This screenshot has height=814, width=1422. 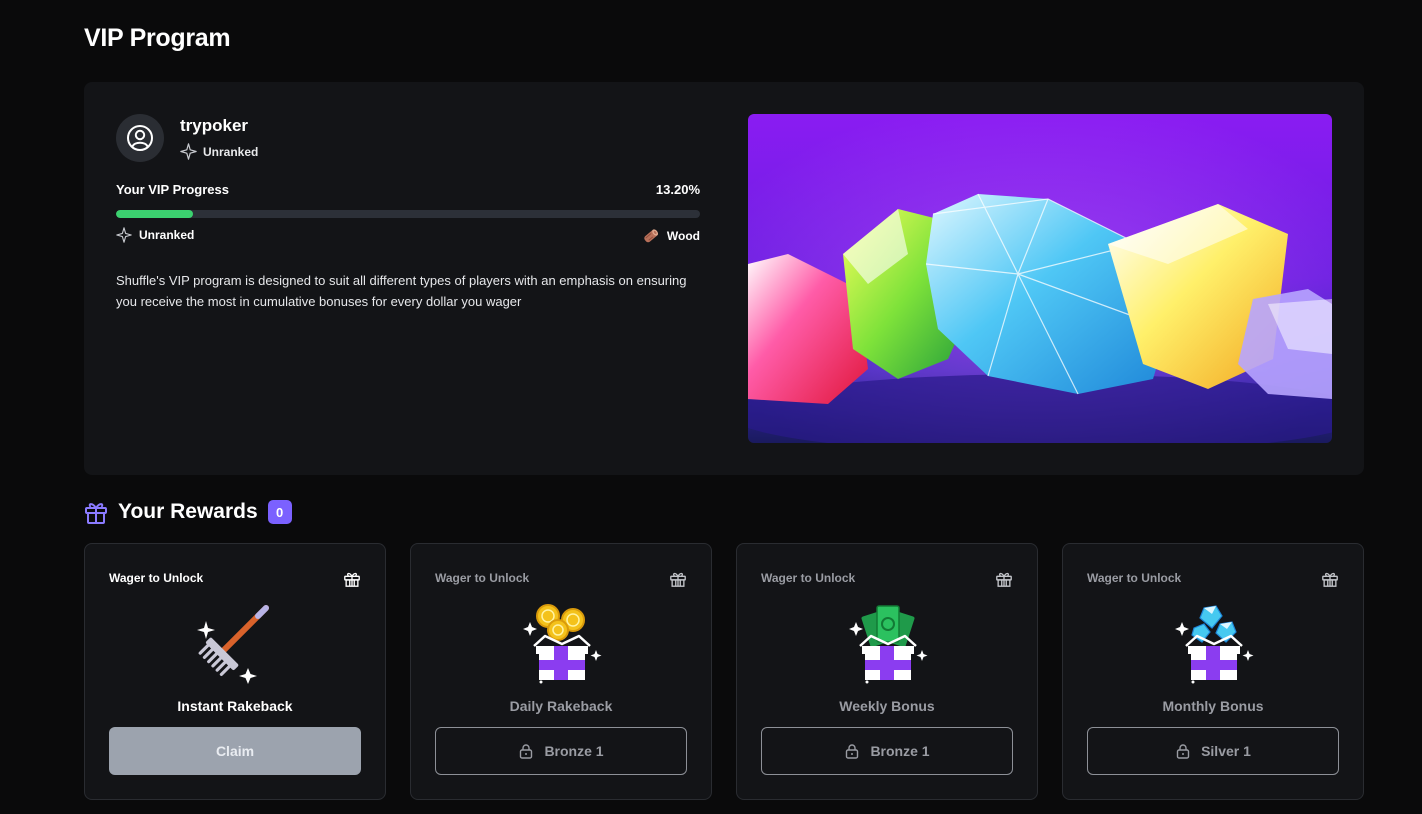 I want to click on reward-card-weekly-bonus: Wager to Unlock Weekly Bonus Bronze 1, so click(x=887, y=671).